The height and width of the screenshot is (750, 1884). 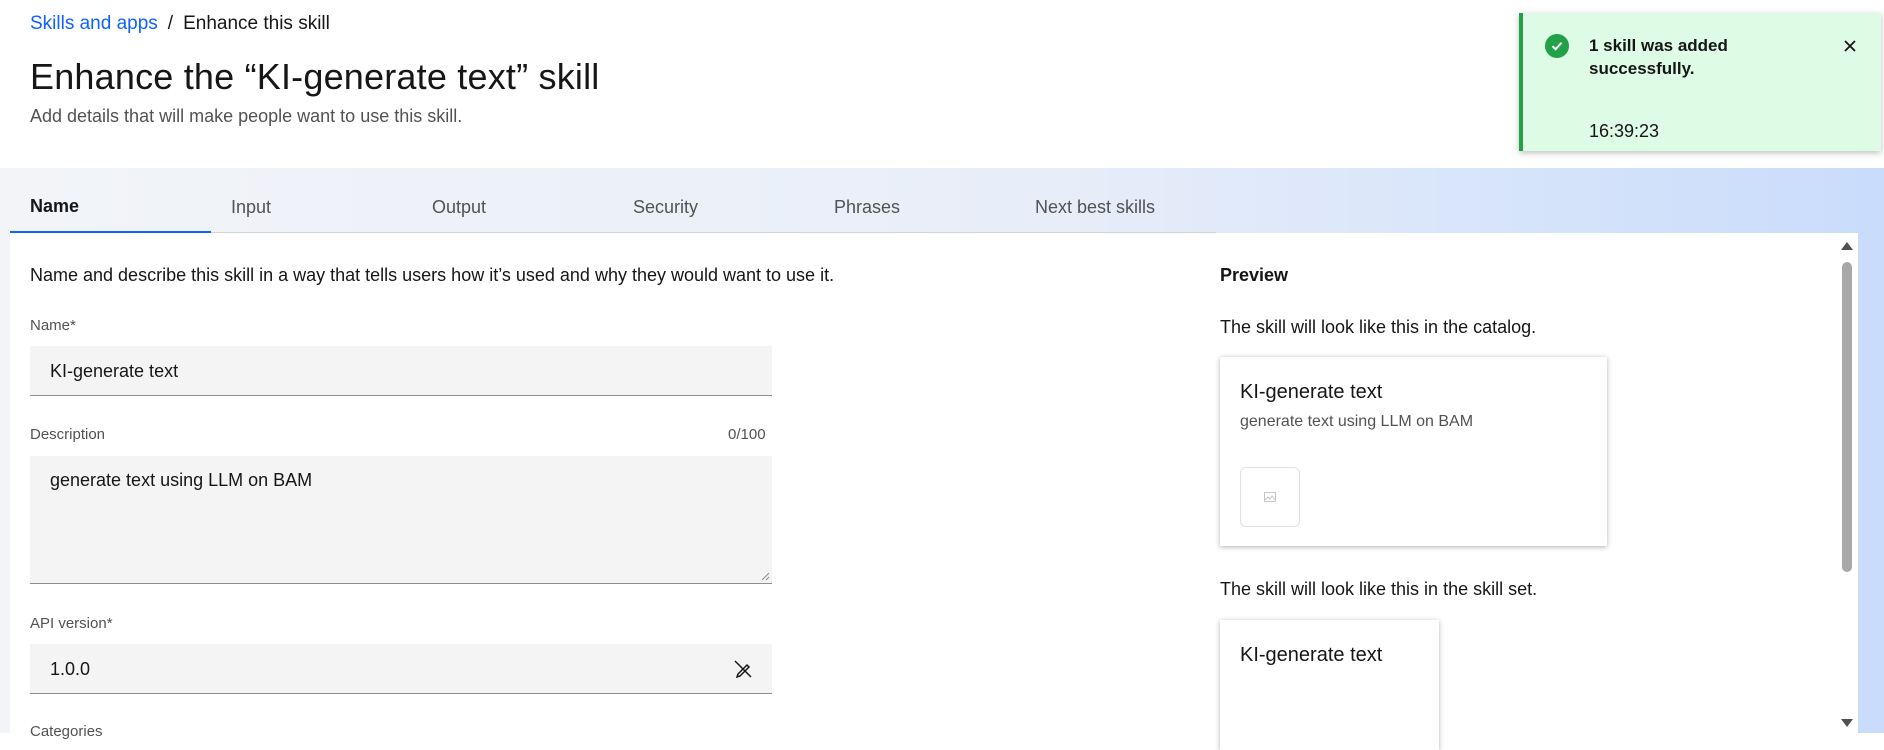 I want to click on description-char-counter: 0/100, so click(x=747, y=434).